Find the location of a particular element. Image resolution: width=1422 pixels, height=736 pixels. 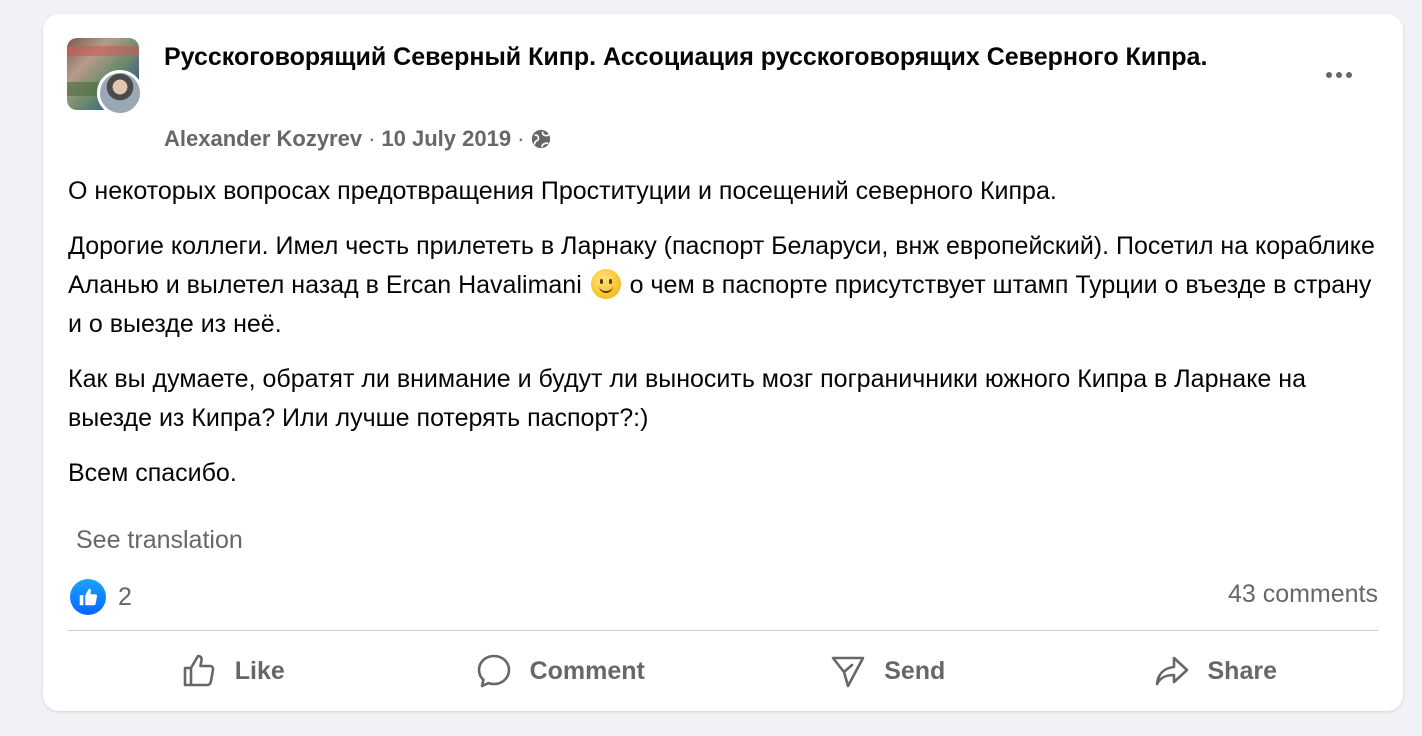

comment-label: Comment is located at coordinates (587, 670).